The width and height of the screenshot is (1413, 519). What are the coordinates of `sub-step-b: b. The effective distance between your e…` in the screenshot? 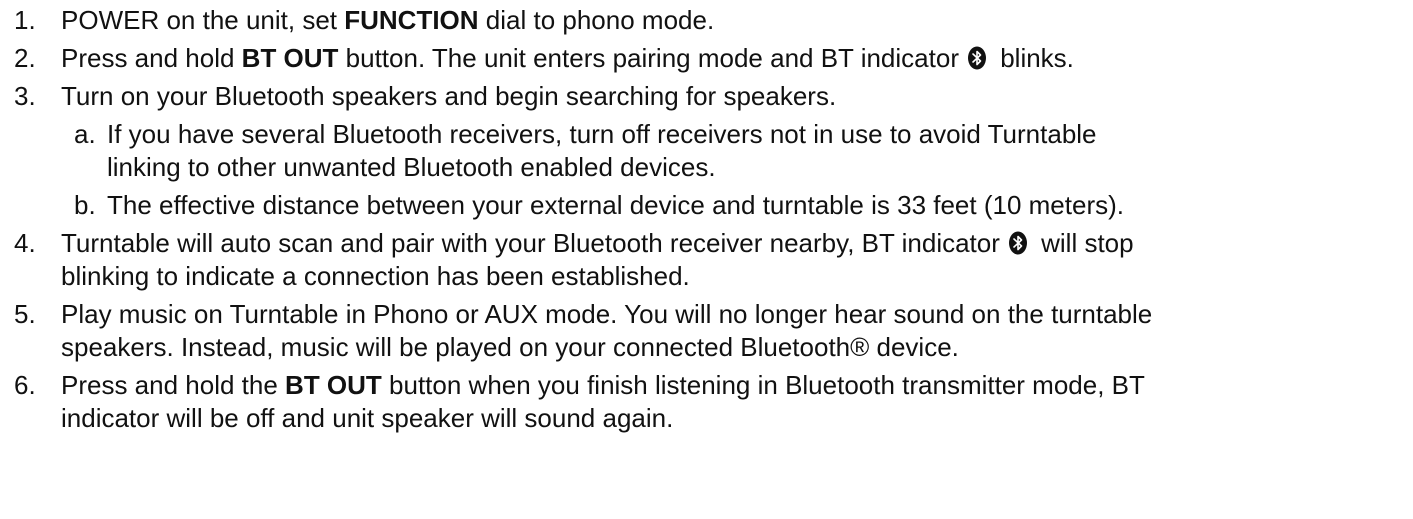 It's located at (713, 205).